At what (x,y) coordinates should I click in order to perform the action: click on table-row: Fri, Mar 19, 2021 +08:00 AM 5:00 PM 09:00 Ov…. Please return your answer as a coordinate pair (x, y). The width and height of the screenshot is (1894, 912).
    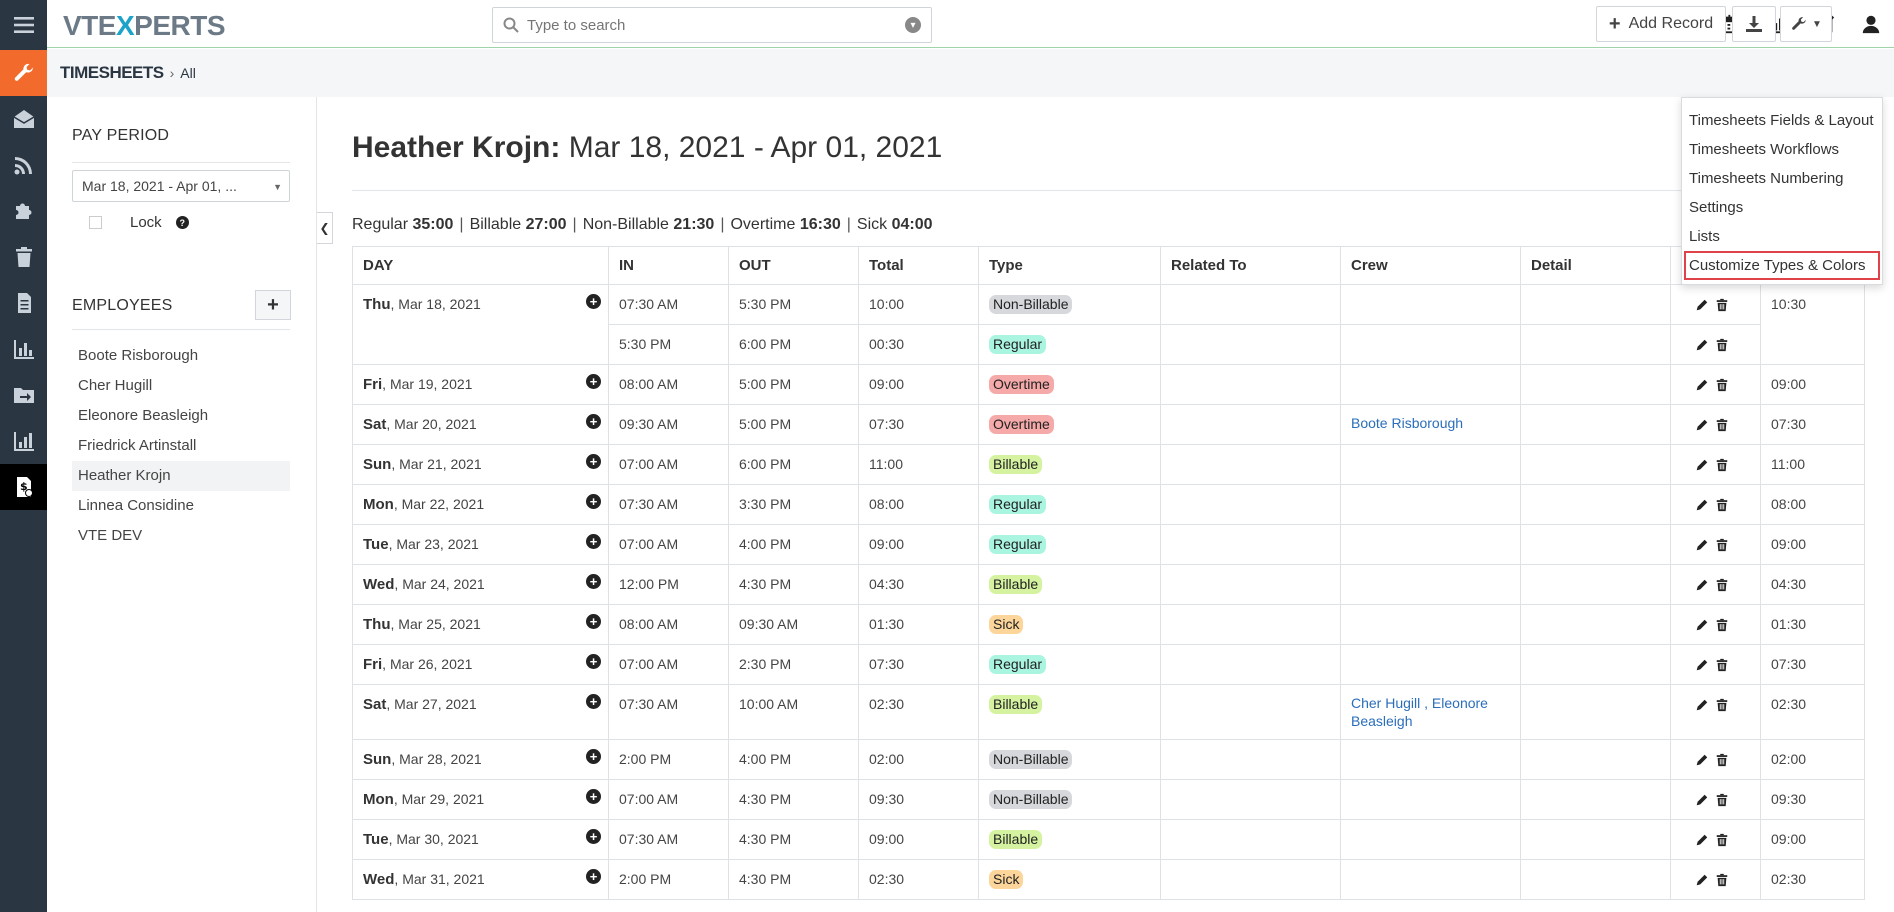
    Looking at the image, I should click on (1108, 384).